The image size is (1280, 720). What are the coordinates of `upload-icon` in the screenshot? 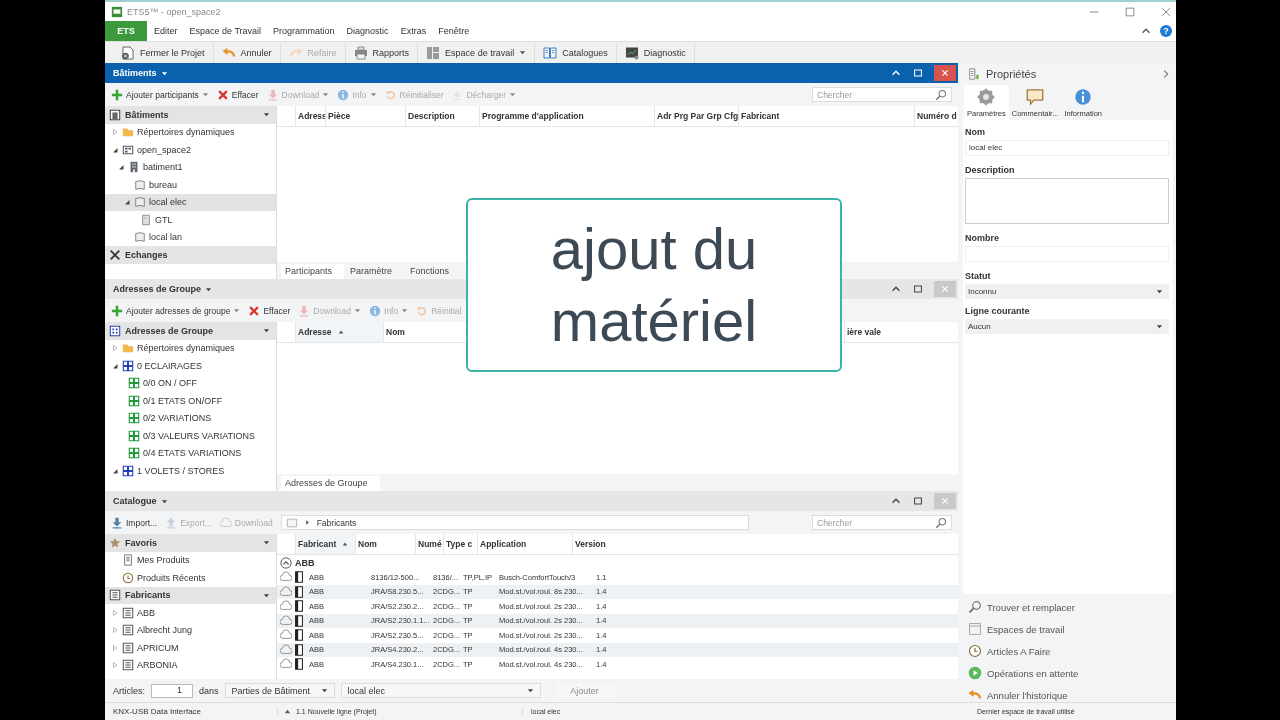 It's located at (171, 522).